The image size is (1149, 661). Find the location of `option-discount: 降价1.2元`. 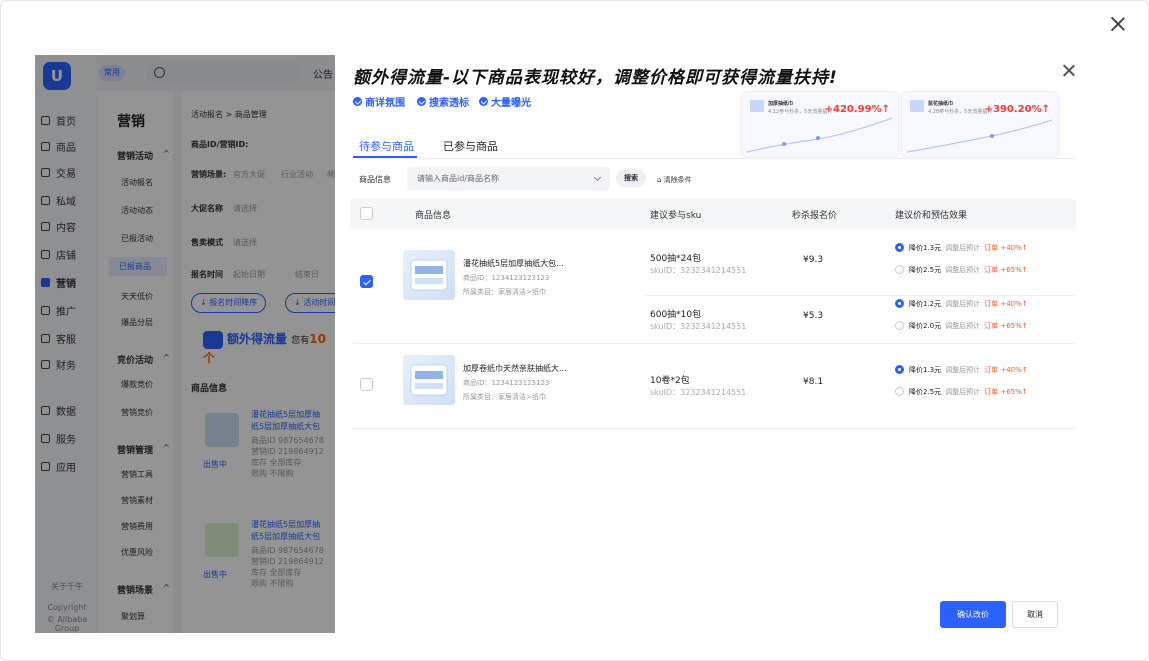

option-discount: 降价1.2元 is located at coordinates (925, 304).